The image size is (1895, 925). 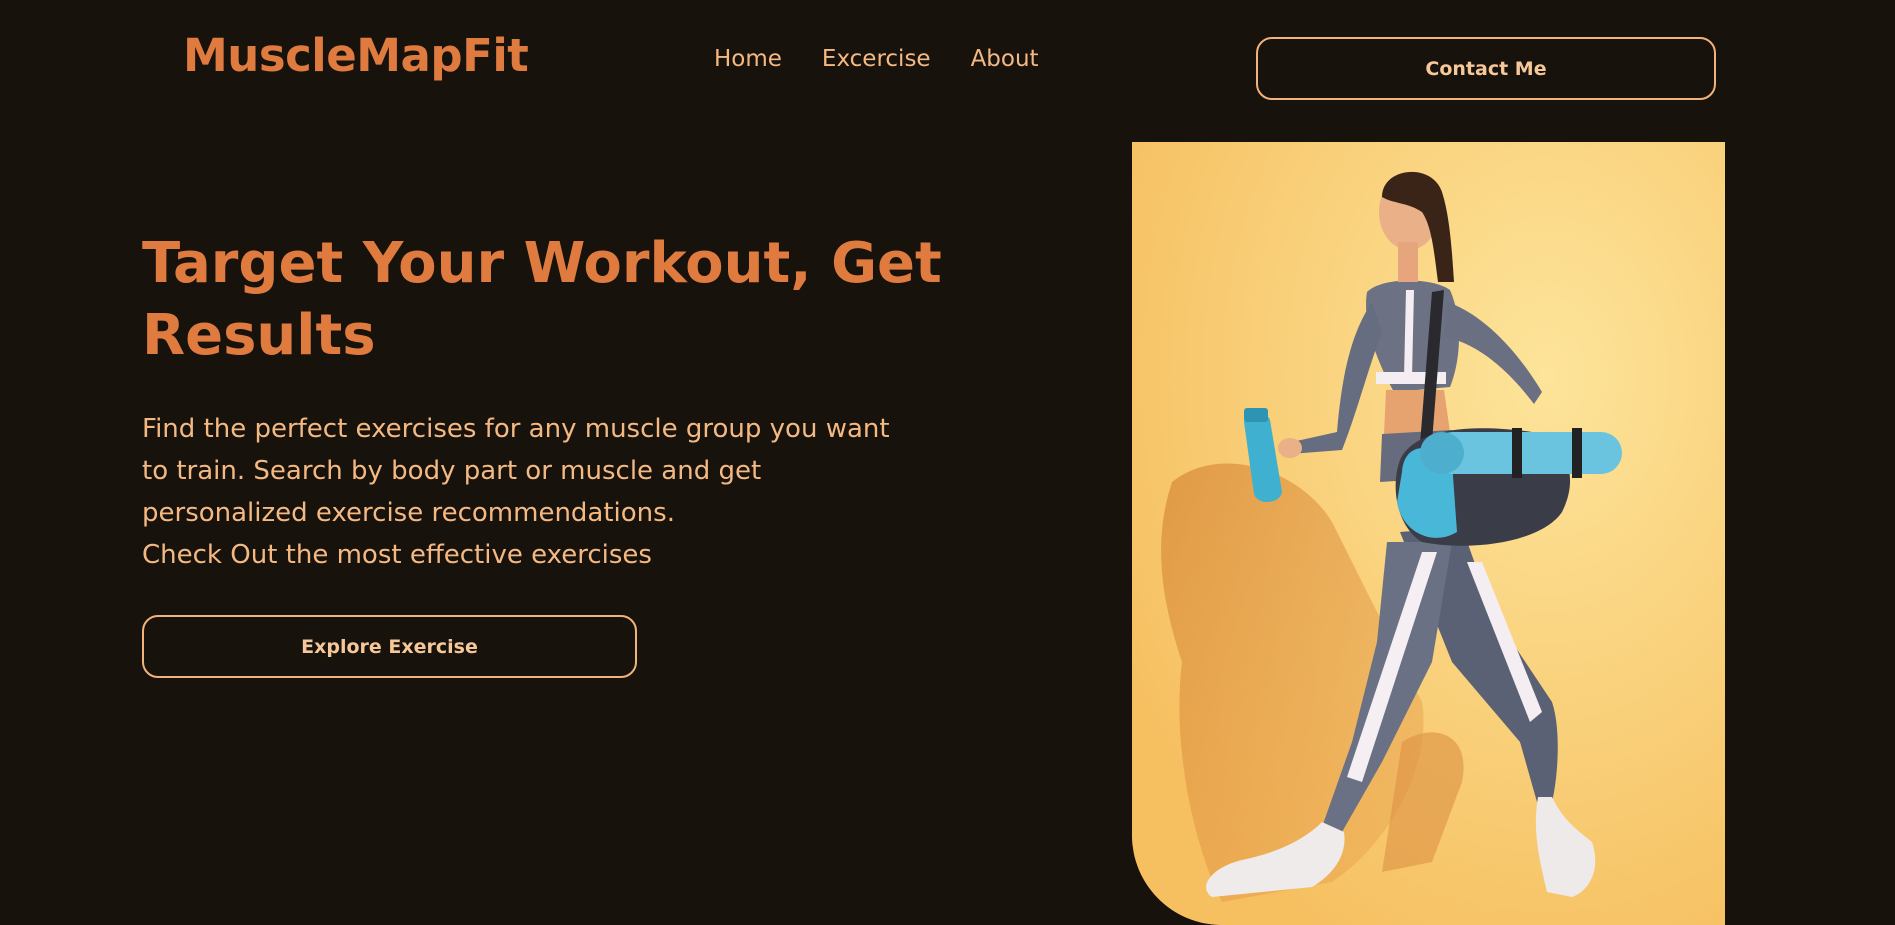 I want to click on hero-title: Target Your Workout, Get Results, so click(x=542, y=299).